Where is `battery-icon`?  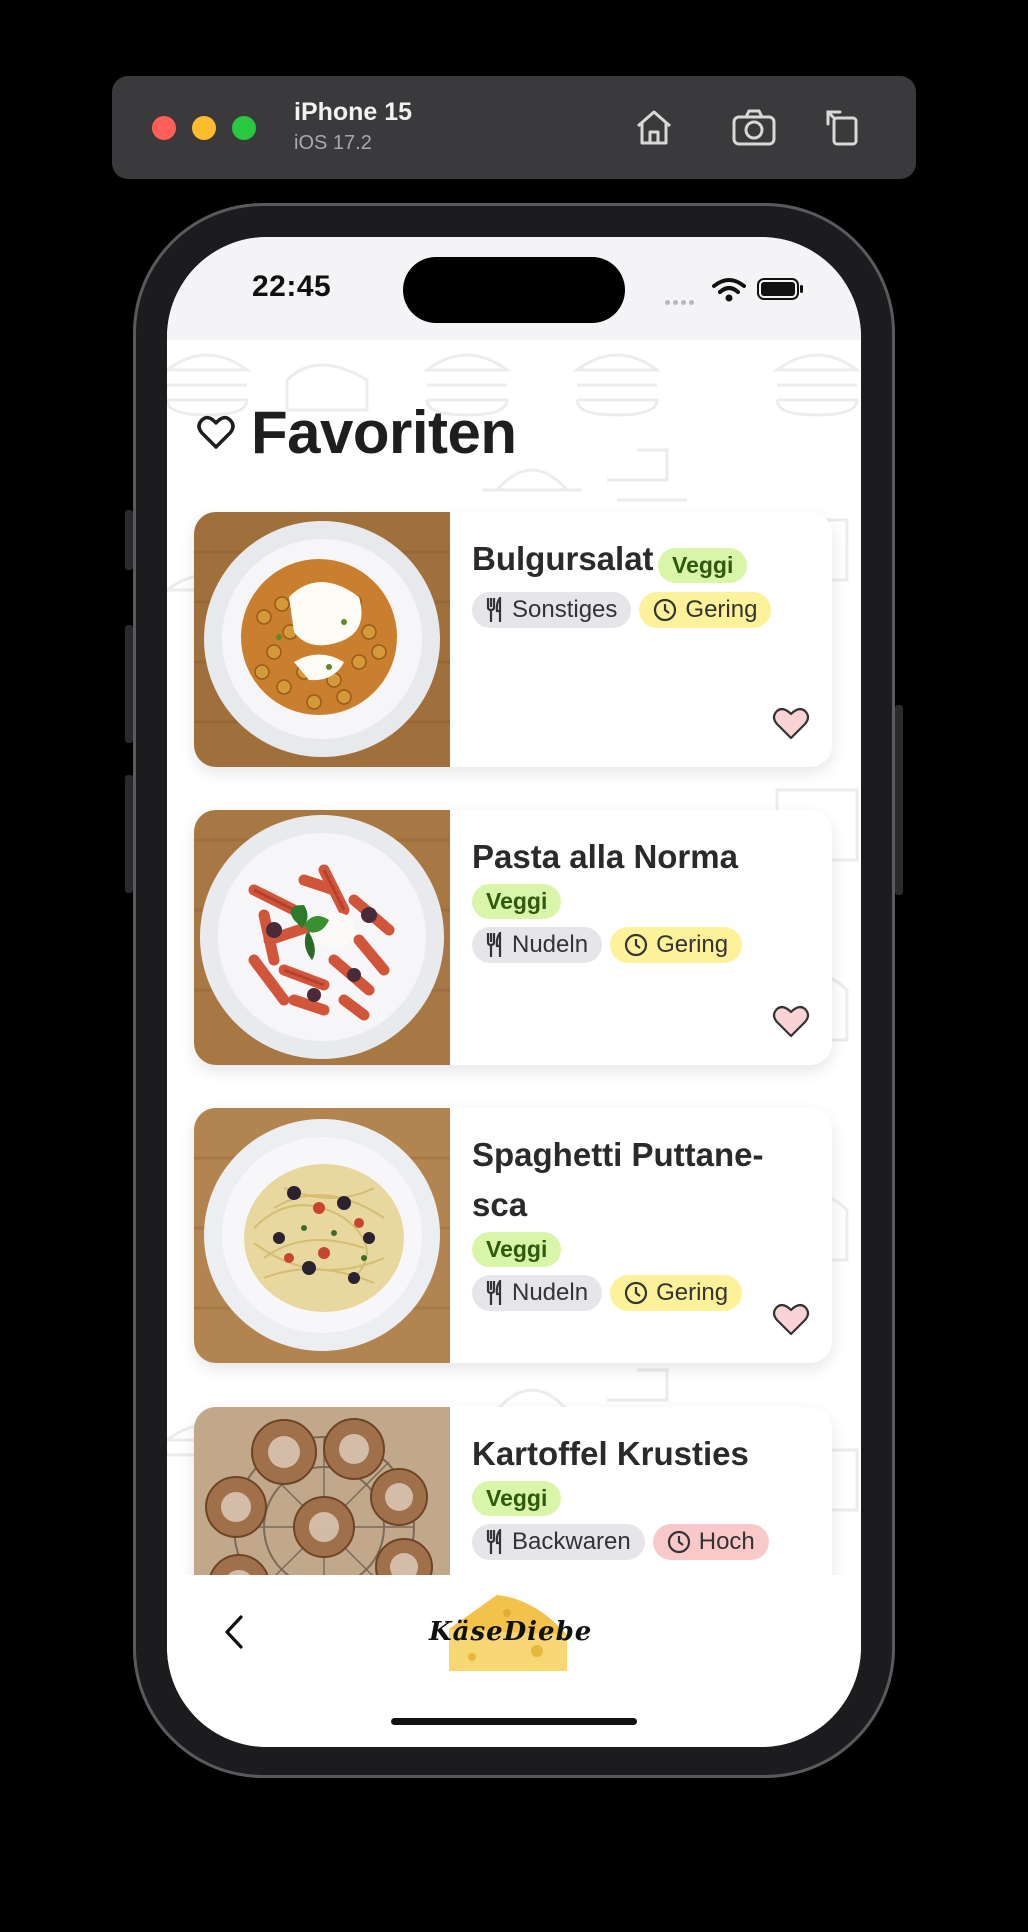
battery-icon is located at coordinates (780, 289).